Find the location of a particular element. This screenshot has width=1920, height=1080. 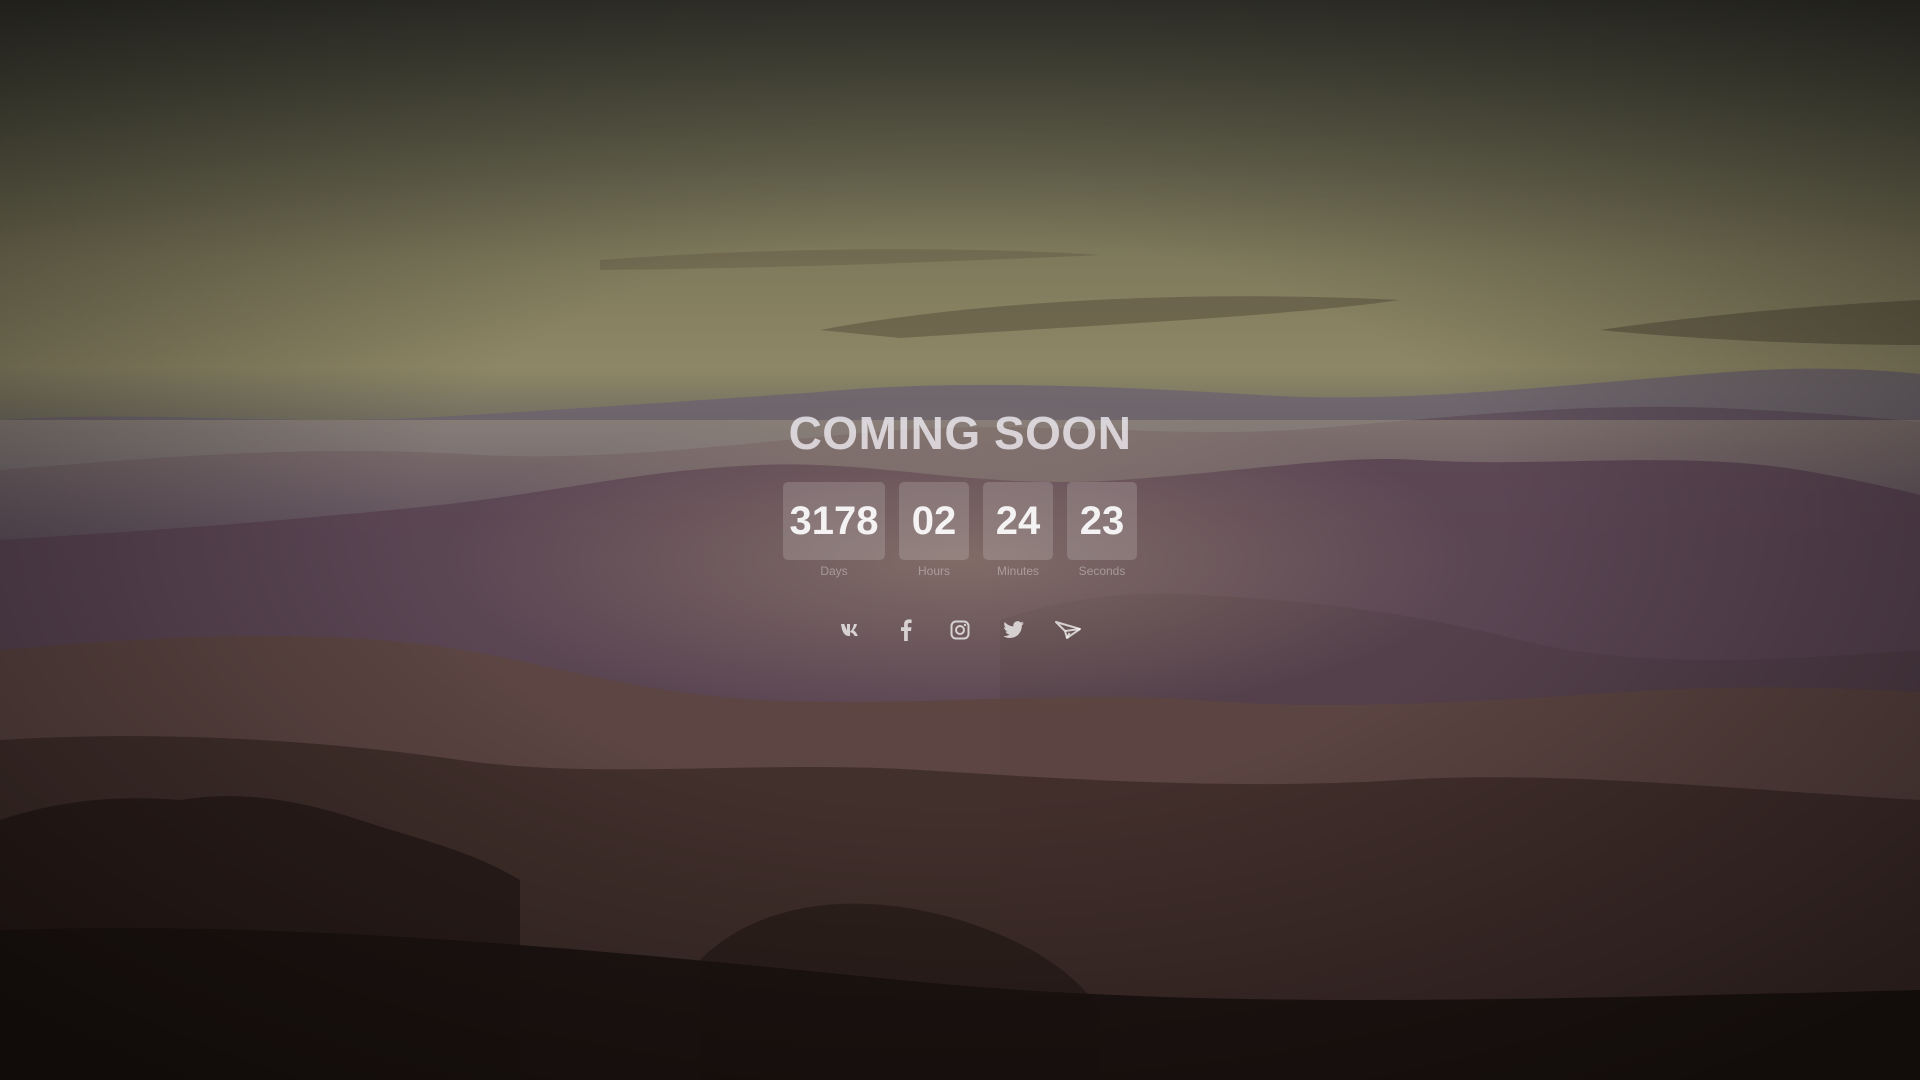

telegram-icon is located at coordinates (1068, 630).